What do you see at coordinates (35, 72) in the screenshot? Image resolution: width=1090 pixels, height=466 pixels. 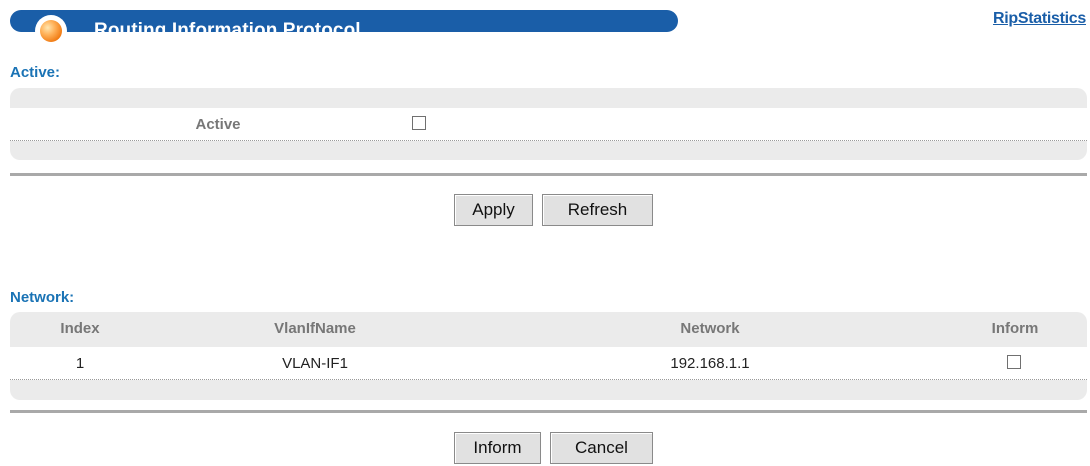 I see `active-section-label: Active:` at bounding box center [35, 72].